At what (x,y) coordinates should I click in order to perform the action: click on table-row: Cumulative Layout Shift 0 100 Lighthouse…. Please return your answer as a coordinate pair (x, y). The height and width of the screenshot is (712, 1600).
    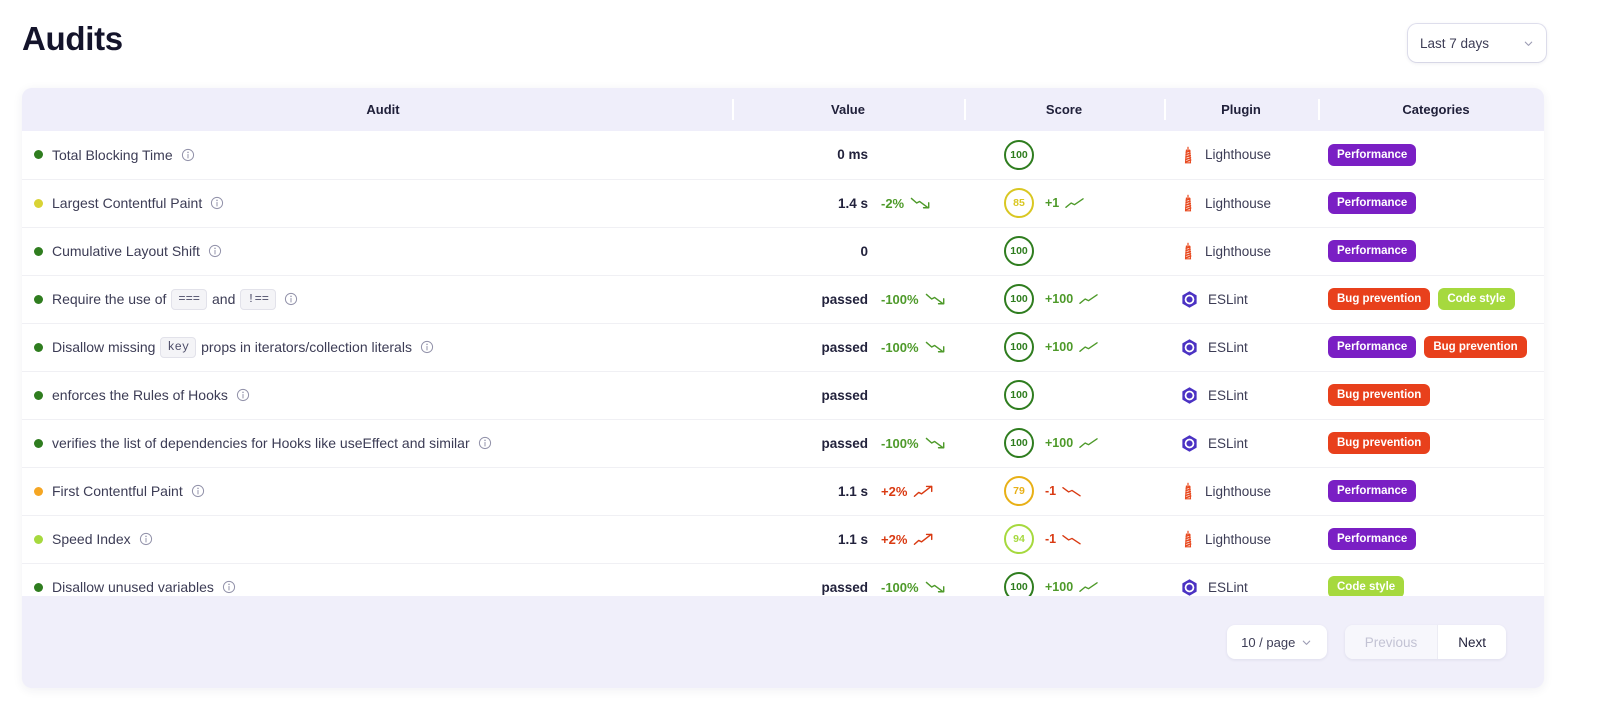
    Looking at the image, I should click on (783, 250).